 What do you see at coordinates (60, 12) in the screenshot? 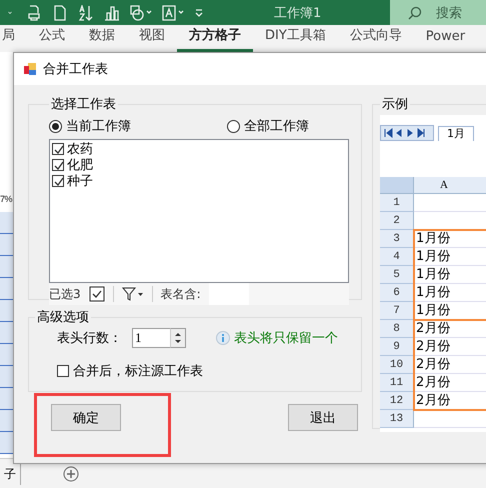
I see `document-icon` at bounding box center [60, 12].